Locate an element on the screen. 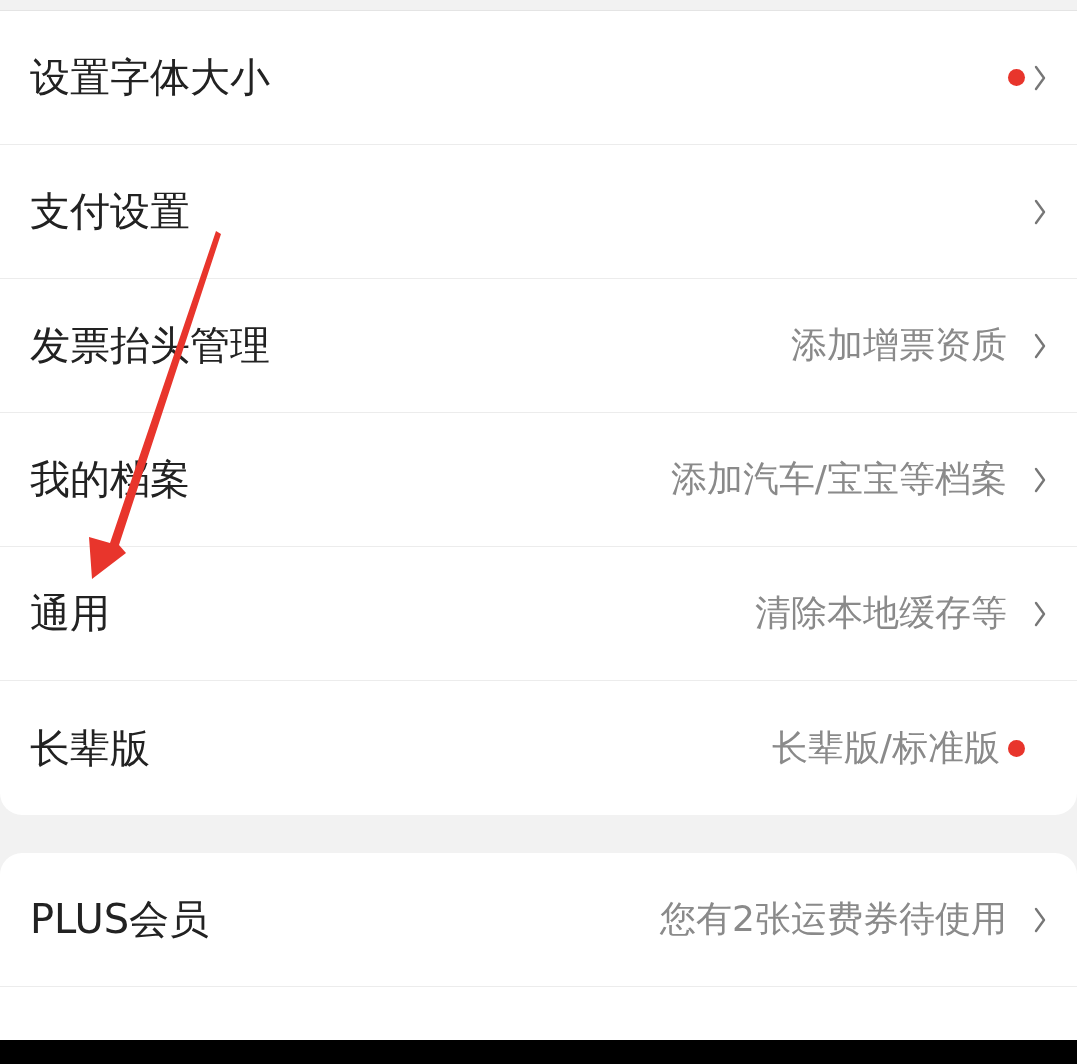 Image resolution: width=1077 pixels, height=1064 pixels. row-label: 通用 is located at coordinates (70, 613).